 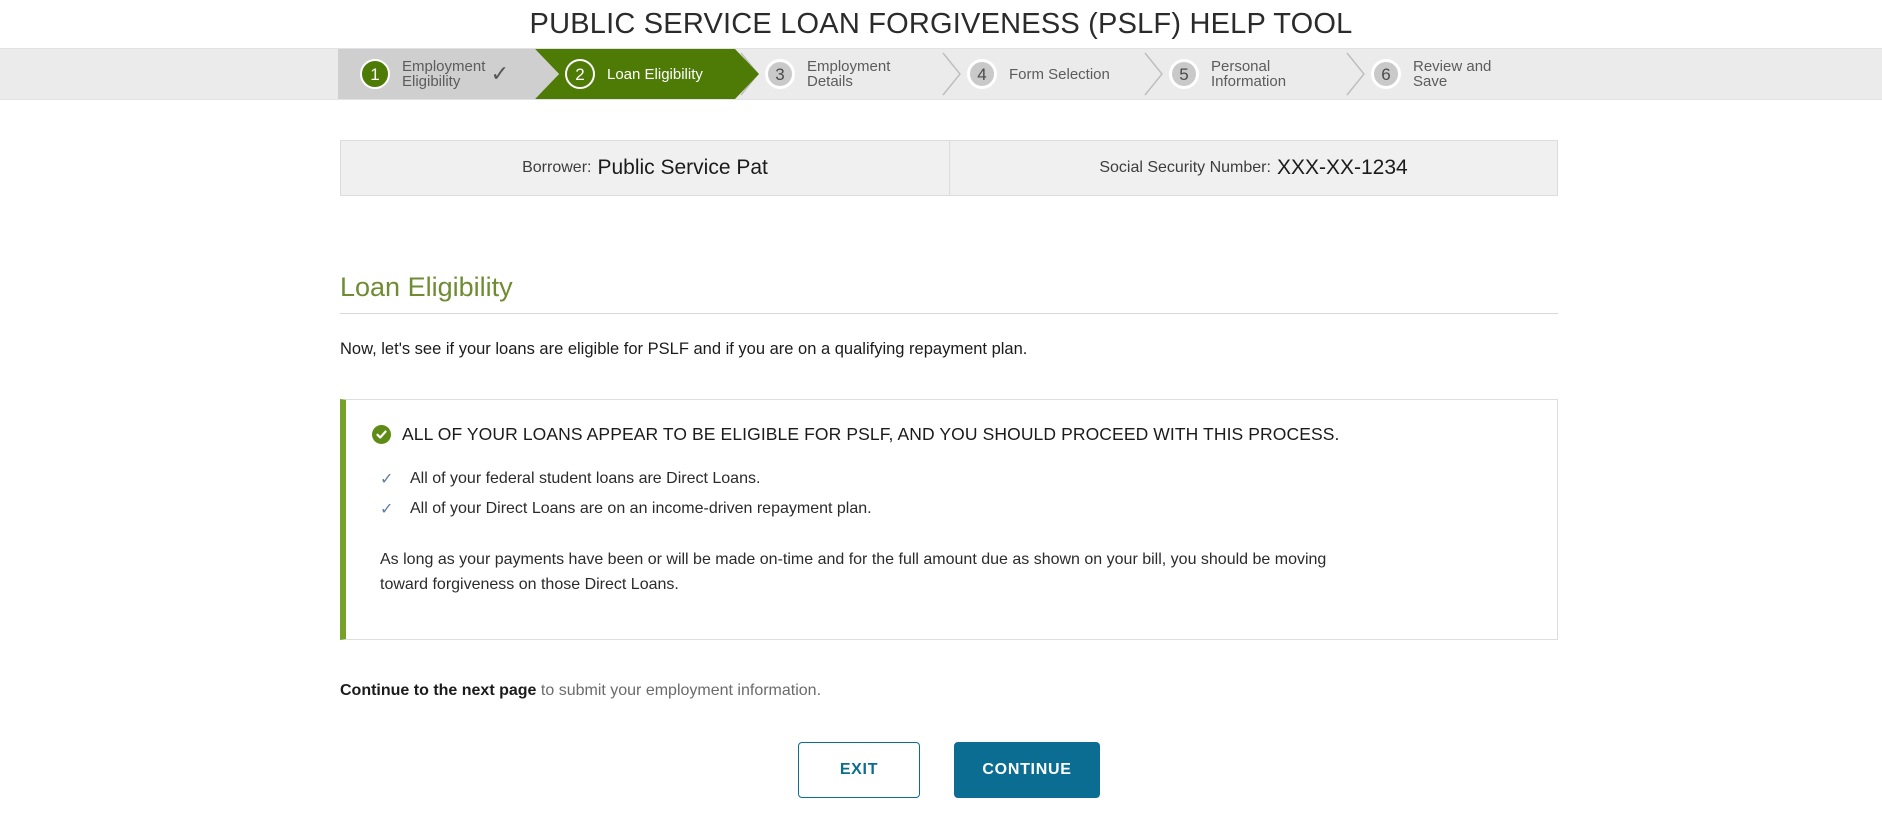 I want to click on section-heading: Loan Eligibility, so click(x=949, y=293).